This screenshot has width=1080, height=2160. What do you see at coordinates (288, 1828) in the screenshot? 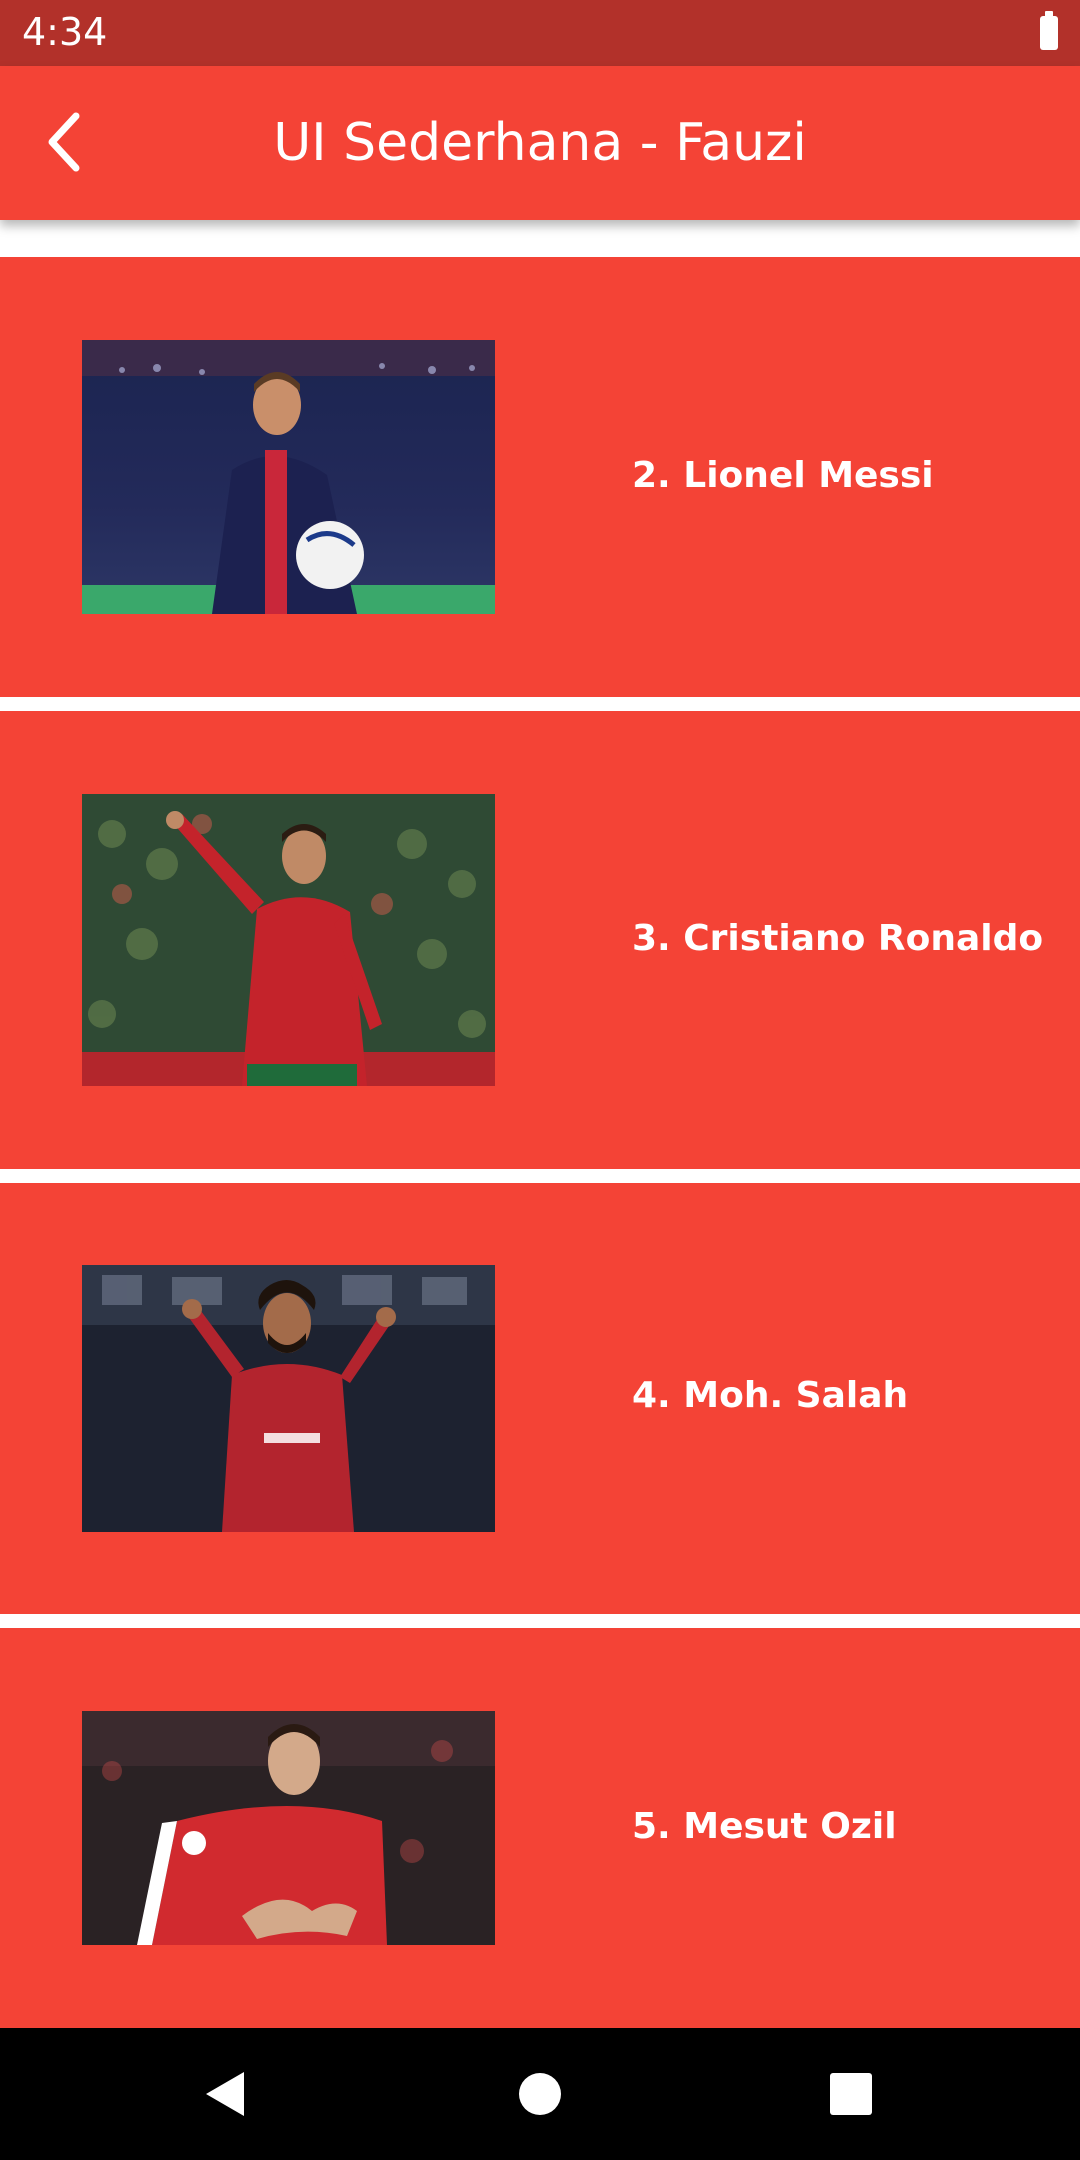
I see `player-photo-ozil` at bounding box center [288, 1828].